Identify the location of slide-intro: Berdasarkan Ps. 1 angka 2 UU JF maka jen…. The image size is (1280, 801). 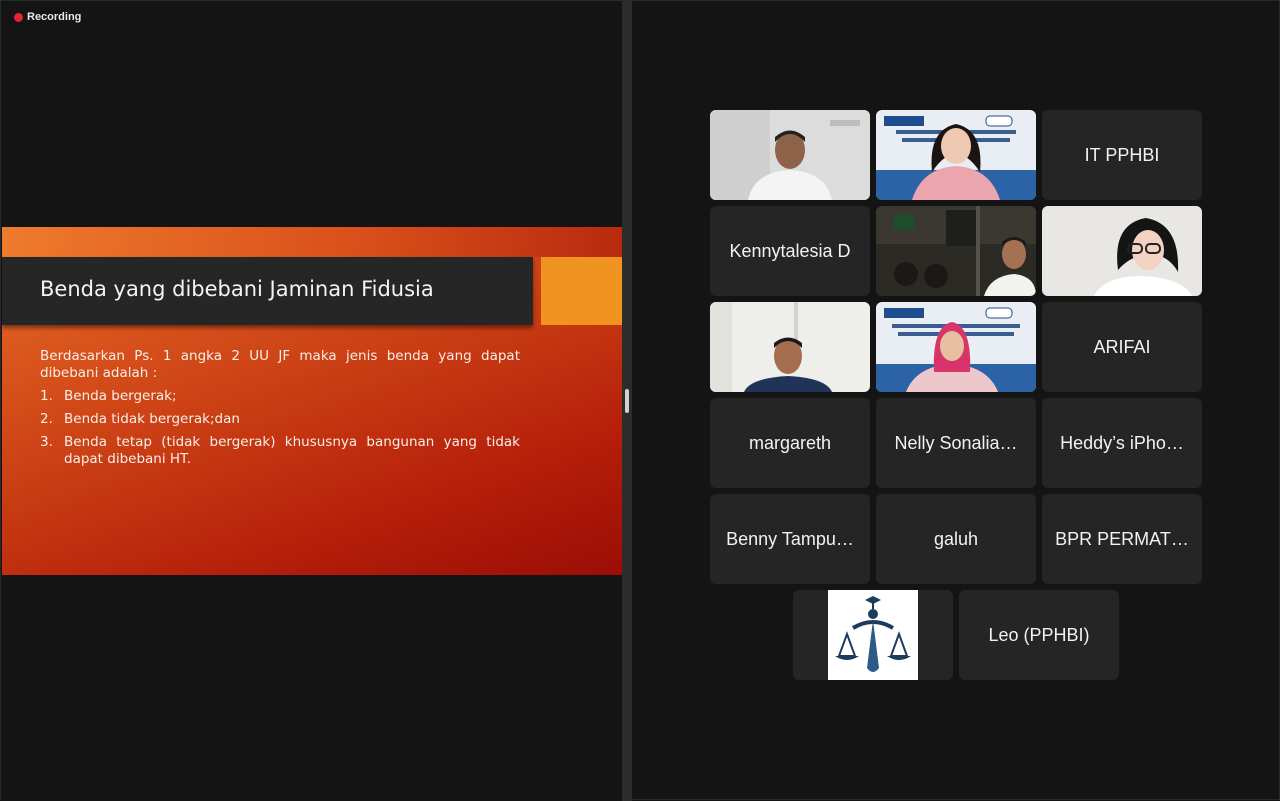
(280, 364).